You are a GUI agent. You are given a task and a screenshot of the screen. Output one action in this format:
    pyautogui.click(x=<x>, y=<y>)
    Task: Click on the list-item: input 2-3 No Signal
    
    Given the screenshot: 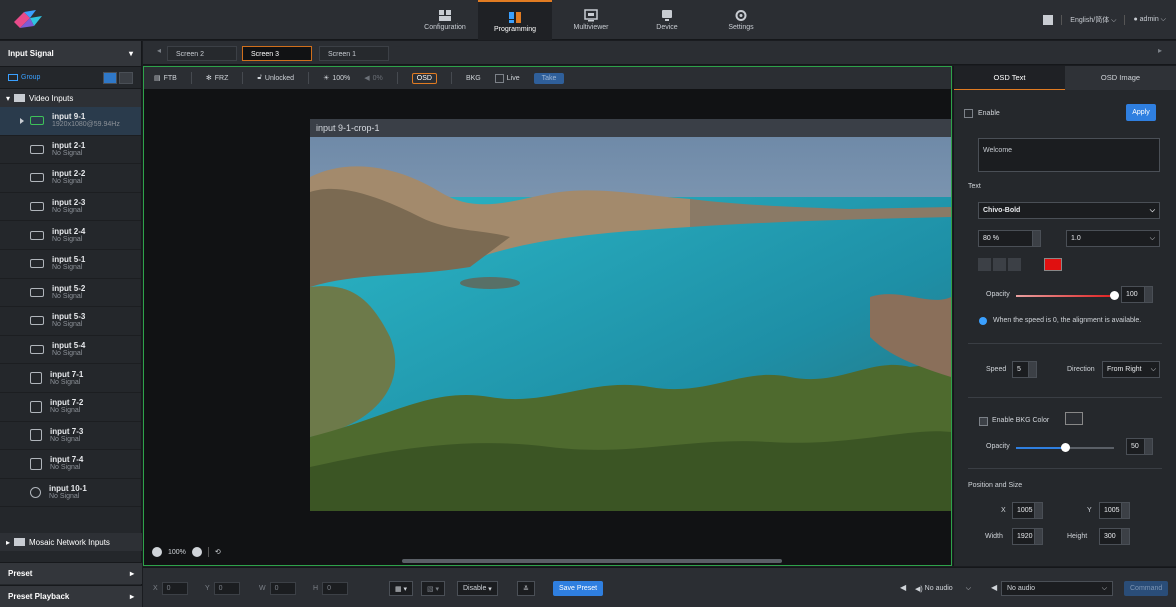 What is the action you would take?
    pyautogui.click(x=70, y=207)
    